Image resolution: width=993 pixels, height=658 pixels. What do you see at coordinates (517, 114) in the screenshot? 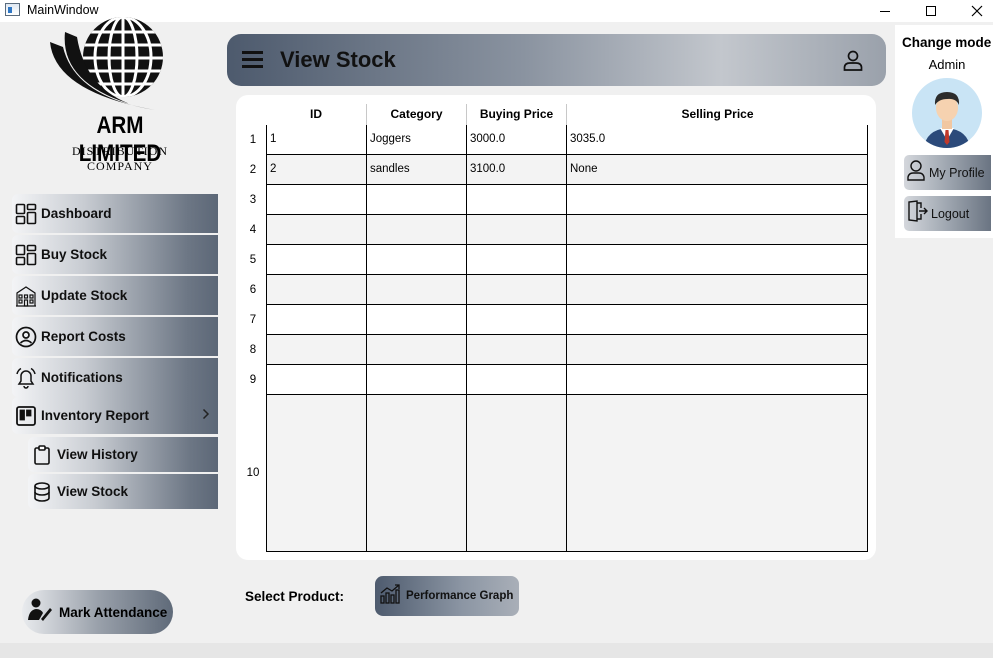
I see `column-header-buying-price: Buying Price` at bounding box center [517, 114].